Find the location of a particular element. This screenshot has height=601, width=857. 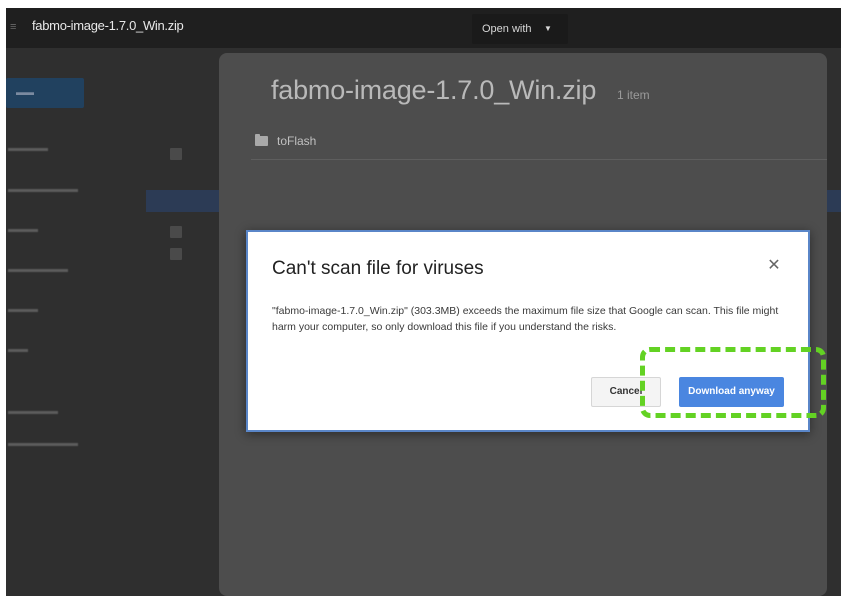

sidebar-item: ▬▬▬▬▬ is located at coordinates (33, 411).